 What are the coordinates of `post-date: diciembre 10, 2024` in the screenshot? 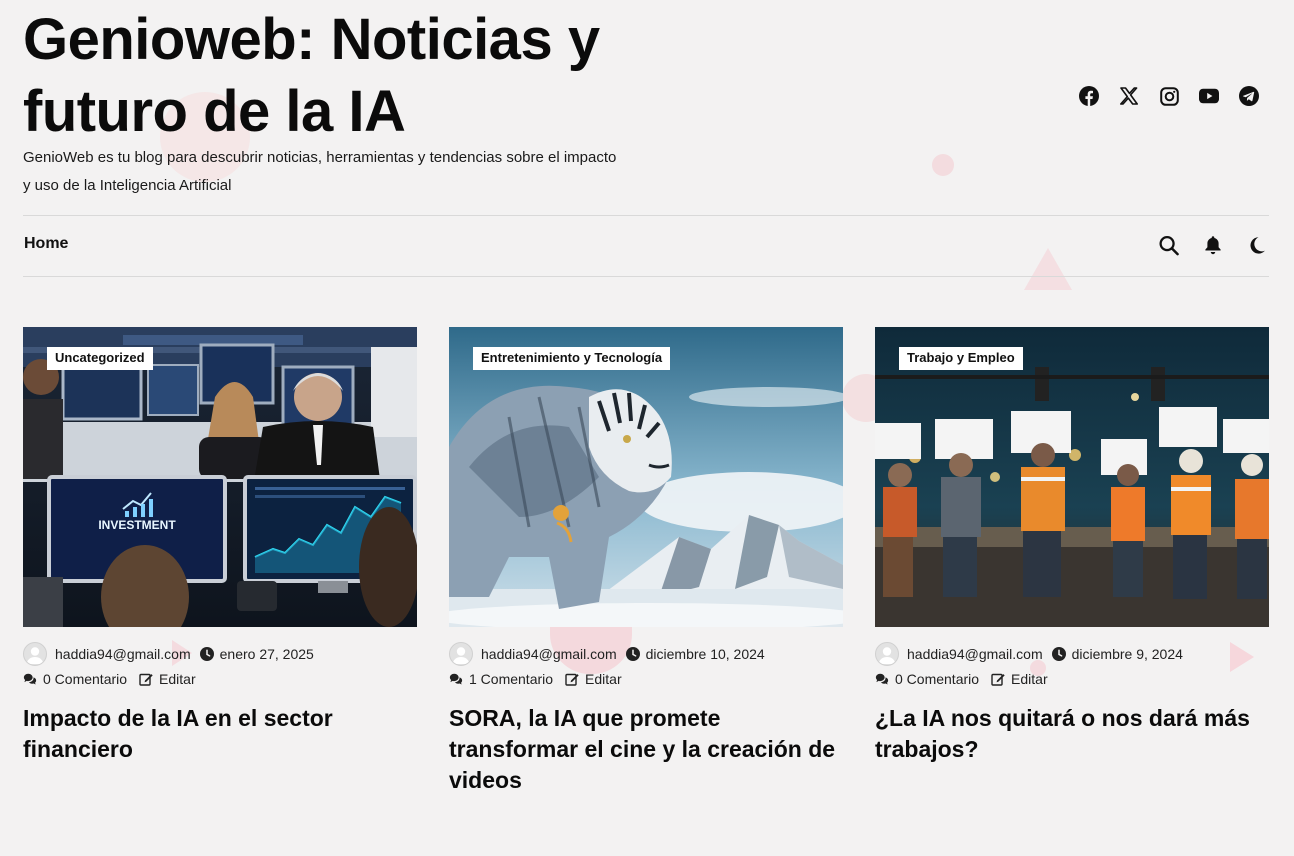 It's located at (705, 654).